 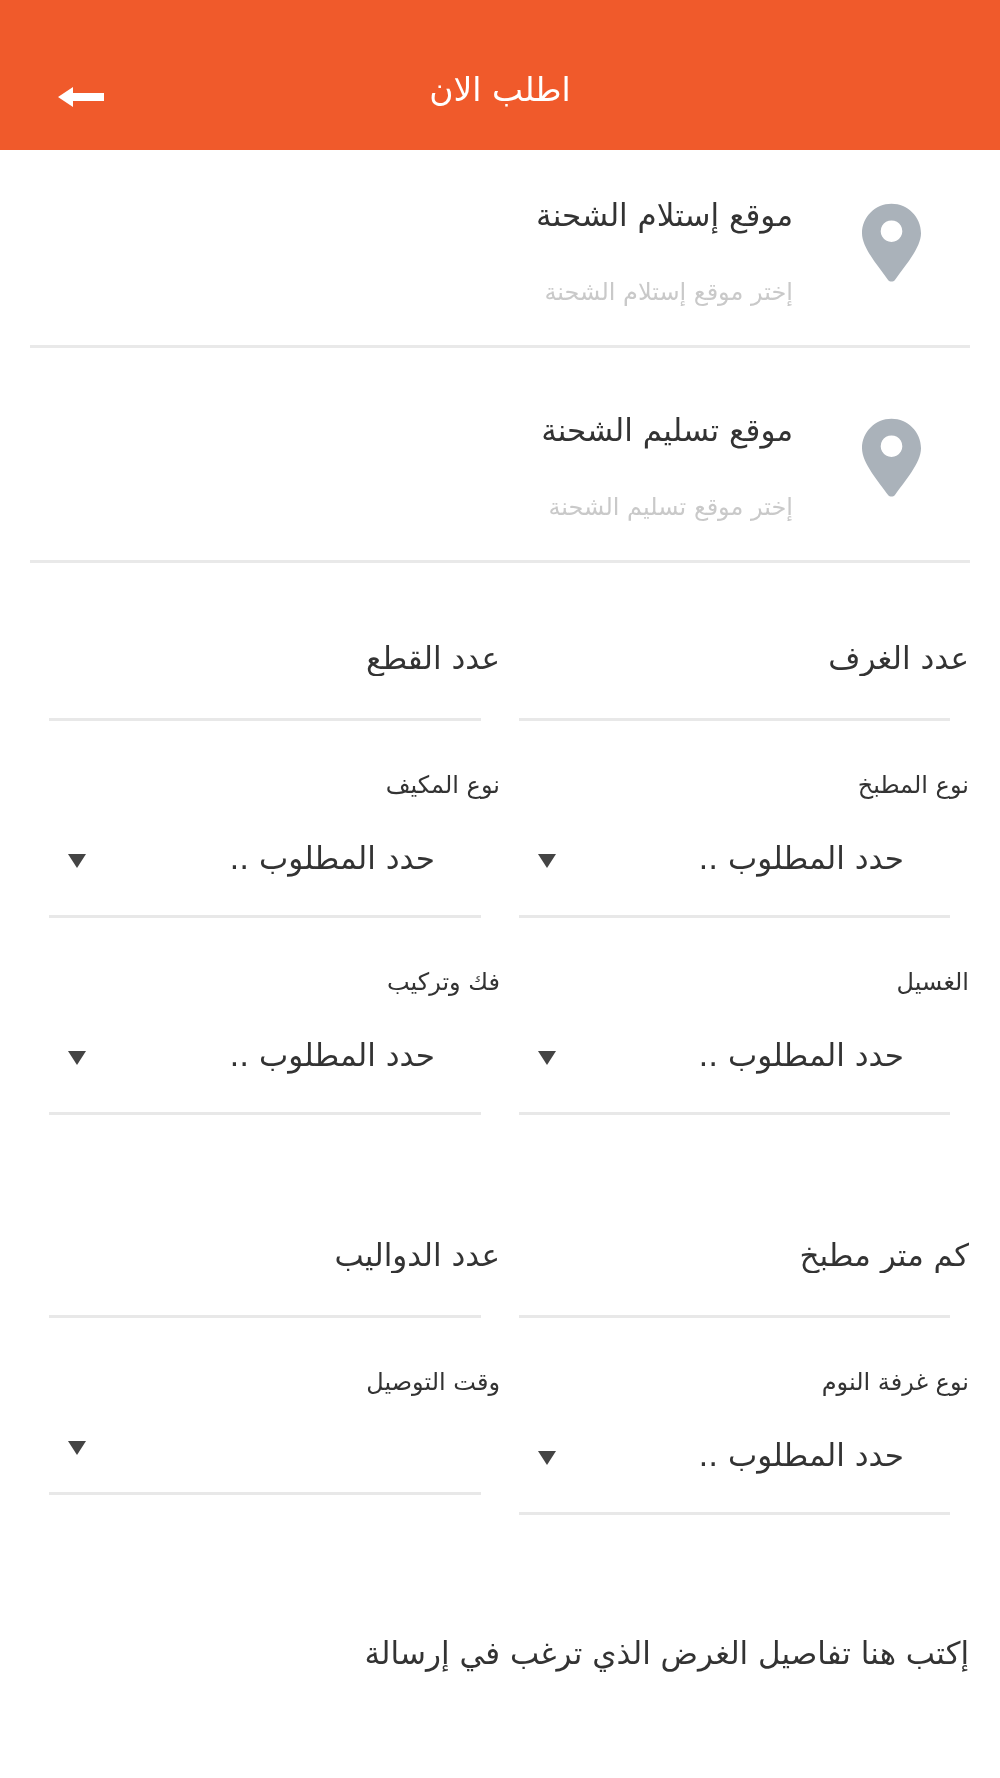 I want to click on input-field: عدد القطع, so click(x=274, y=658).